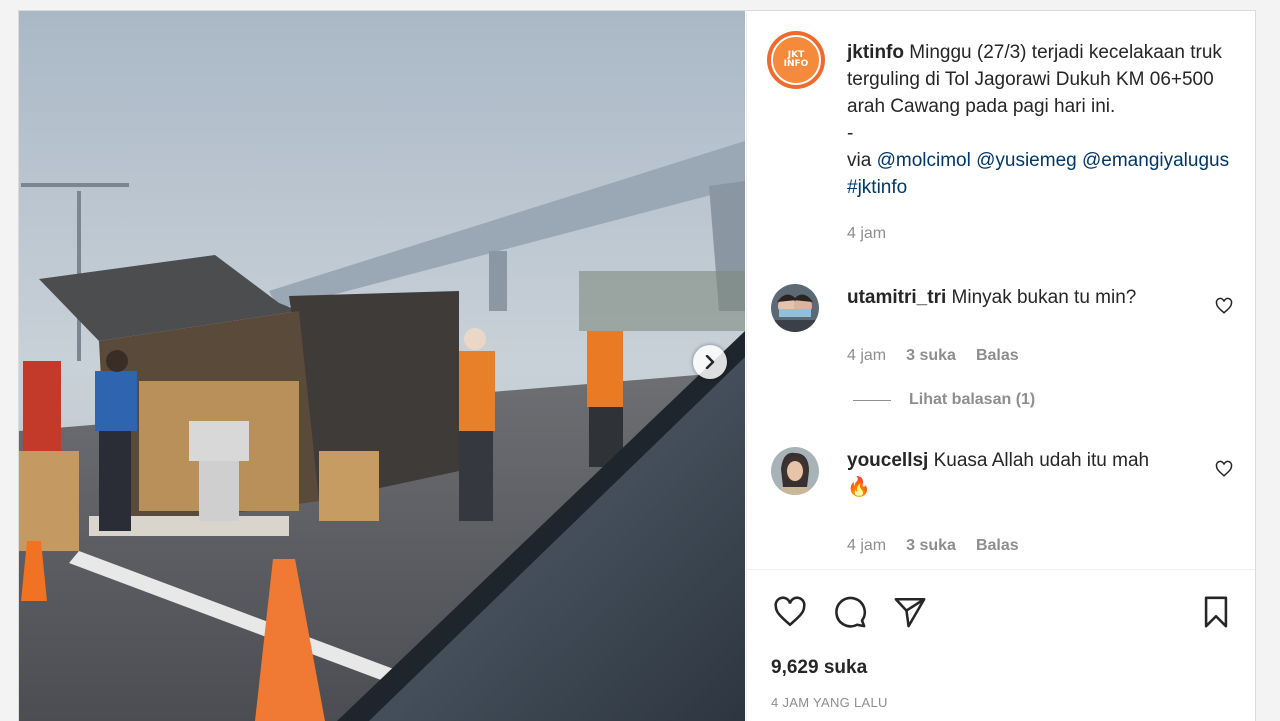  What do you see at coordinates (872, 400) in the screenshot?
I see `replies-divider` at bounding box center [872, 400].